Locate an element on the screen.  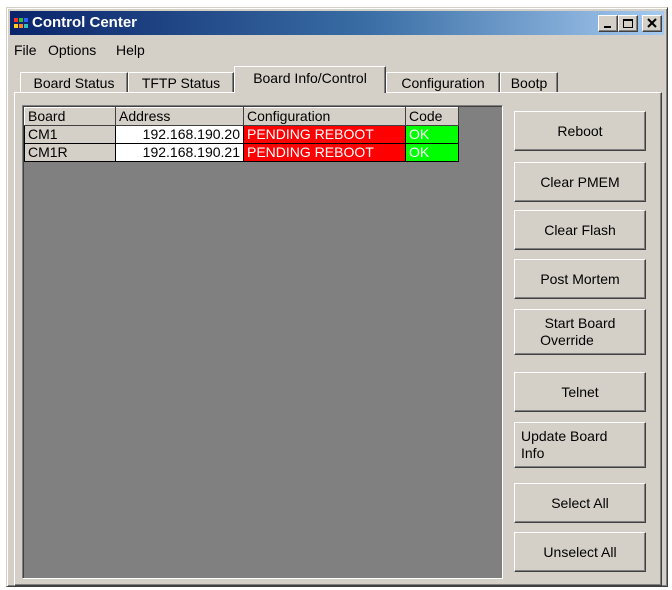
unselect-all-button: Unselect All is located at coordinates (580, 552).